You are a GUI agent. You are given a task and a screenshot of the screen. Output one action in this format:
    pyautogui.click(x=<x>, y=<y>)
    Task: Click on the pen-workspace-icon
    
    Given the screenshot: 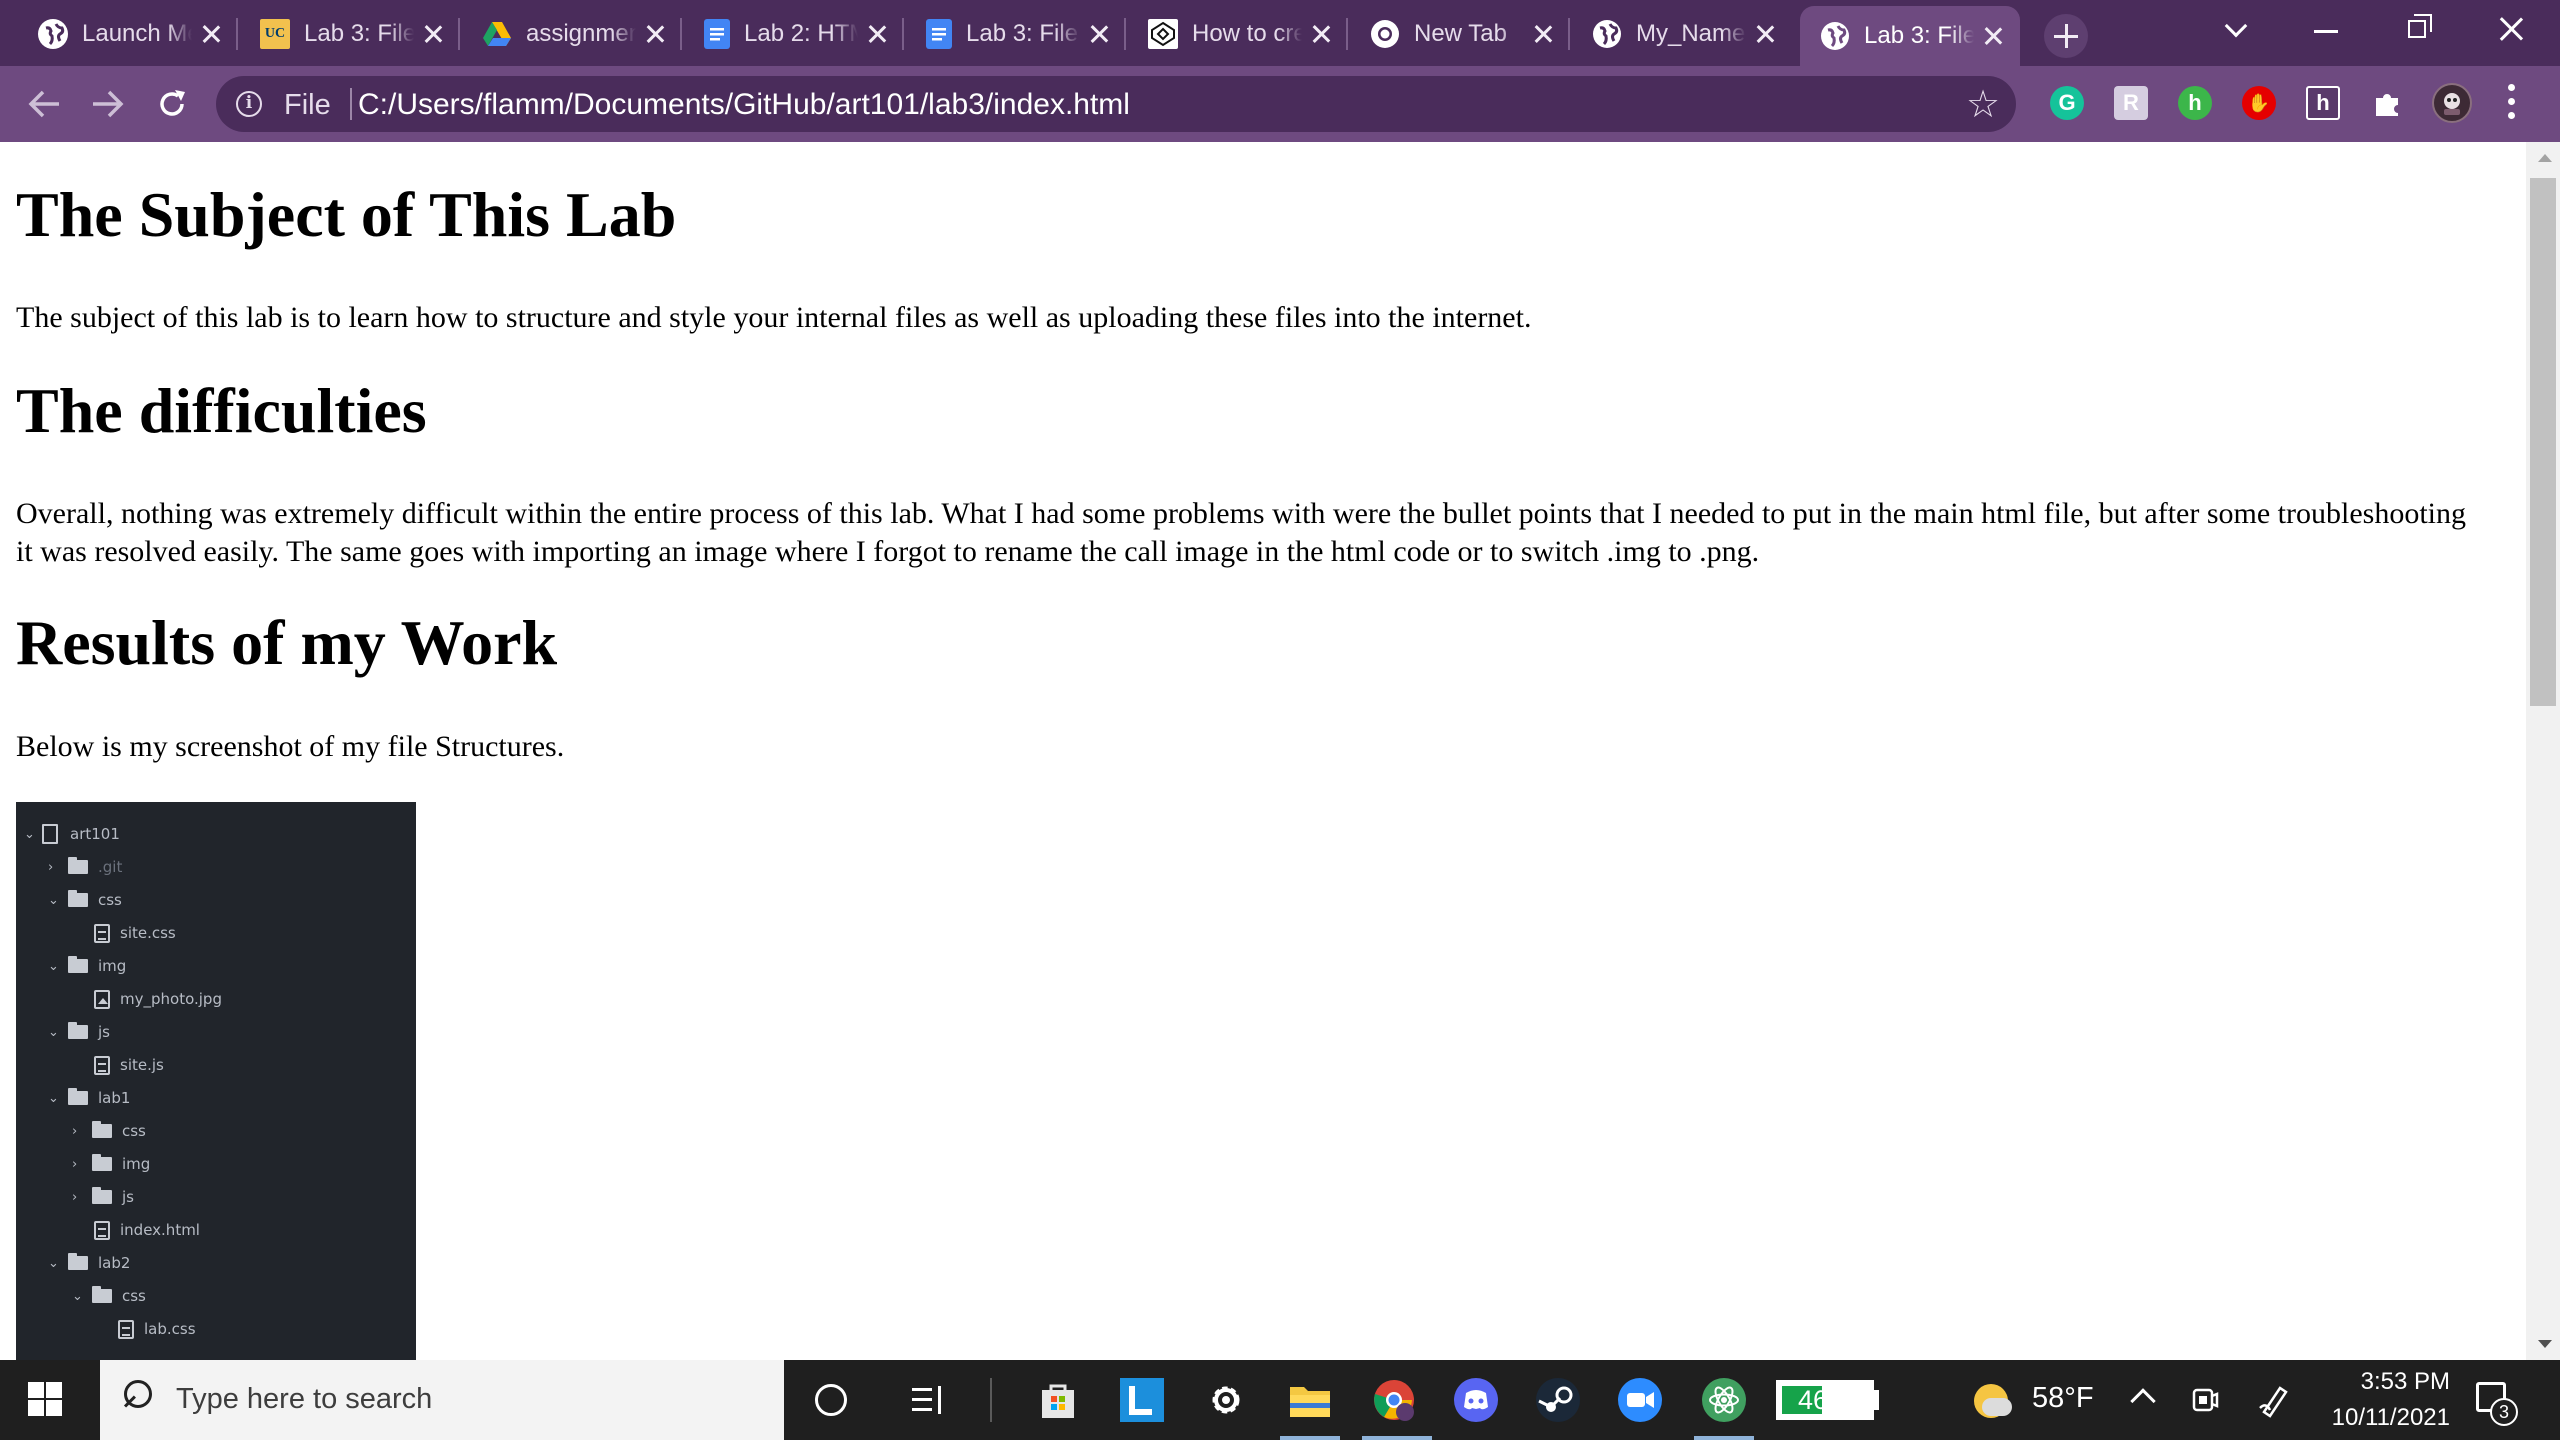 What is the action you would take?
    pyautogui.click(x=2274, y=1400)
    